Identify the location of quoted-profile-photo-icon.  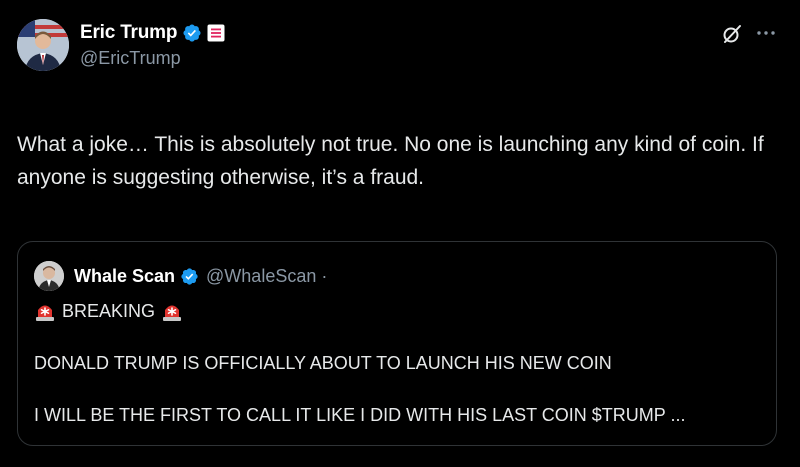
(49, 276).